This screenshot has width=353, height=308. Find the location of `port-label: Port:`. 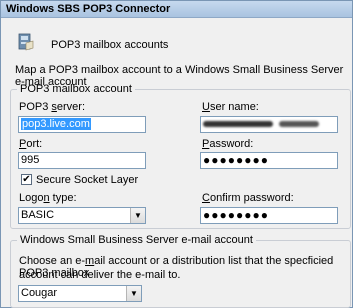

port-label: Port: is located at coordinates (31, 144).